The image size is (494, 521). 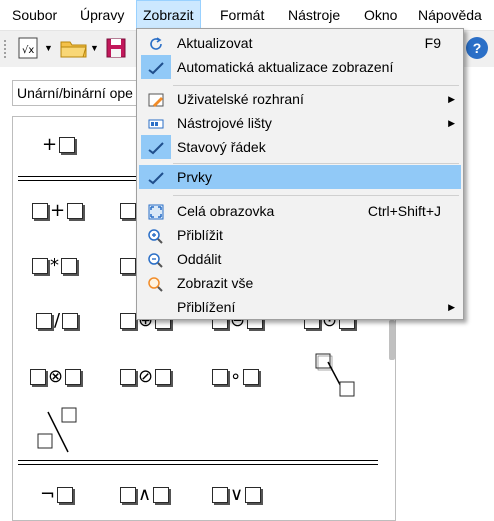 I want to click on menu-item-shortcut: Ctrl+Shift+J, so click(x=404, y=211).